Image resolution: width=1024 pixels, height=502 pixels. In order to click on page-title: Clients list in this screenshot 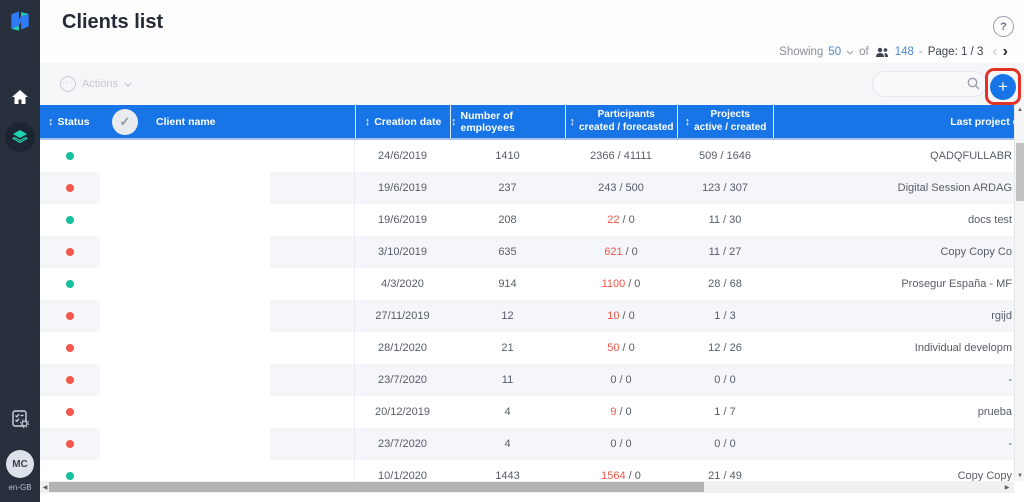, I will do `click(113, 22)`.